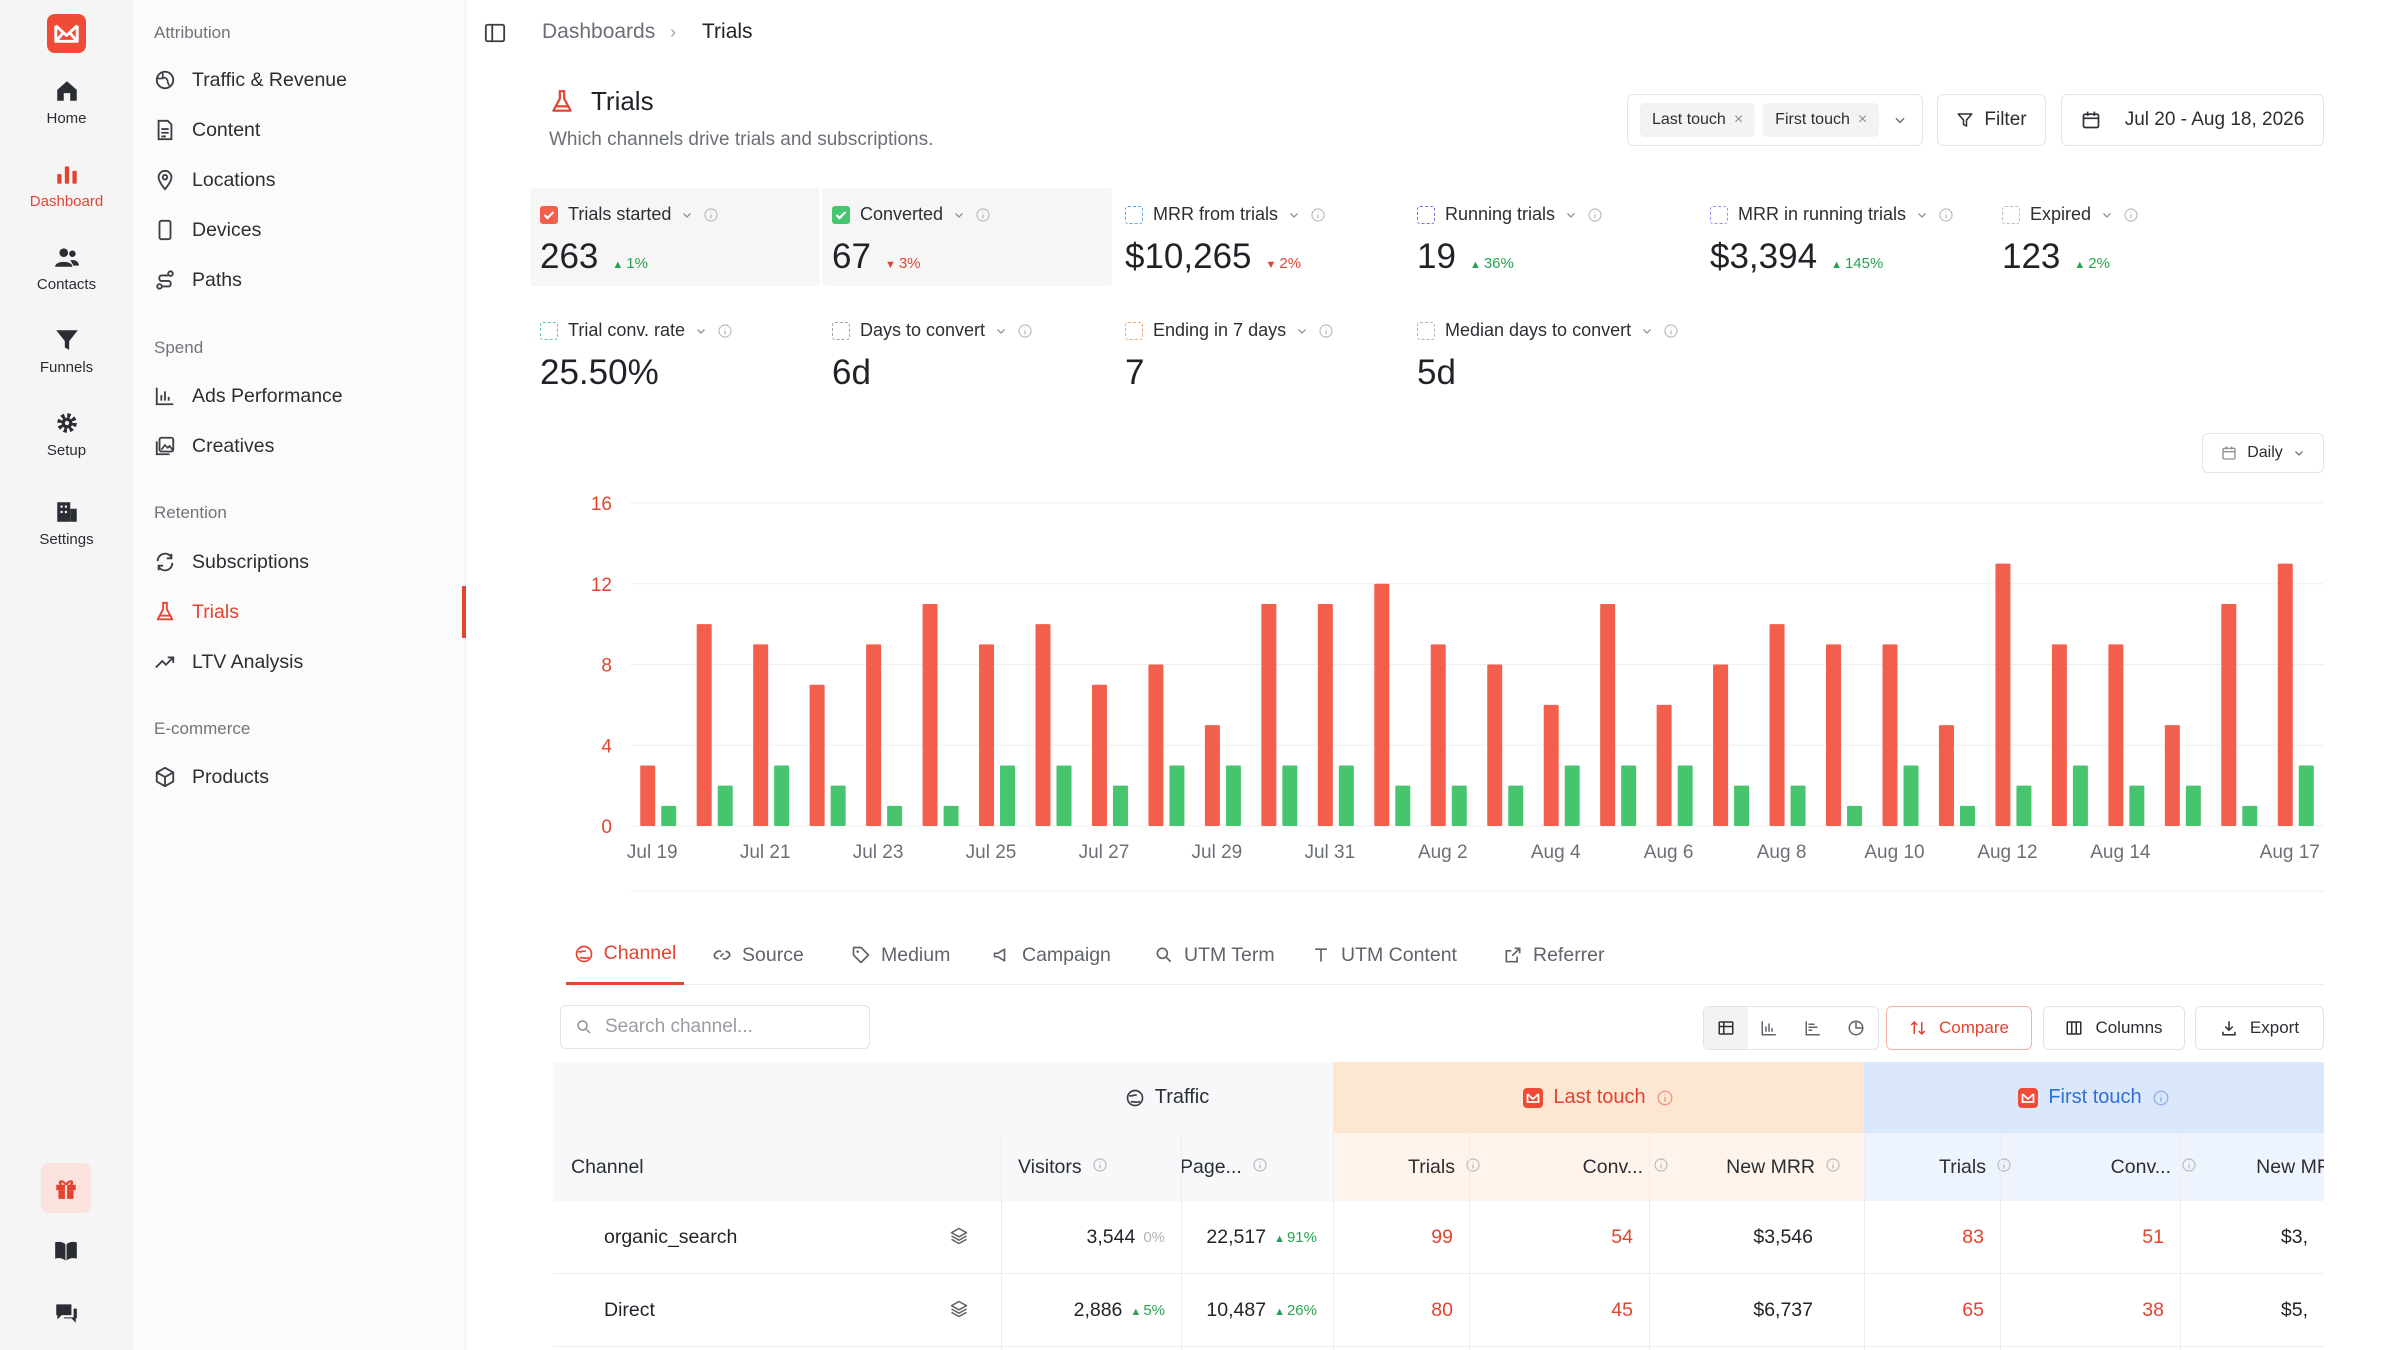 This screenshot has height=1350, width=2400. Describe the element at coordinates (758, 955) in the screenshot. I see `tab-source: Source` at that location.